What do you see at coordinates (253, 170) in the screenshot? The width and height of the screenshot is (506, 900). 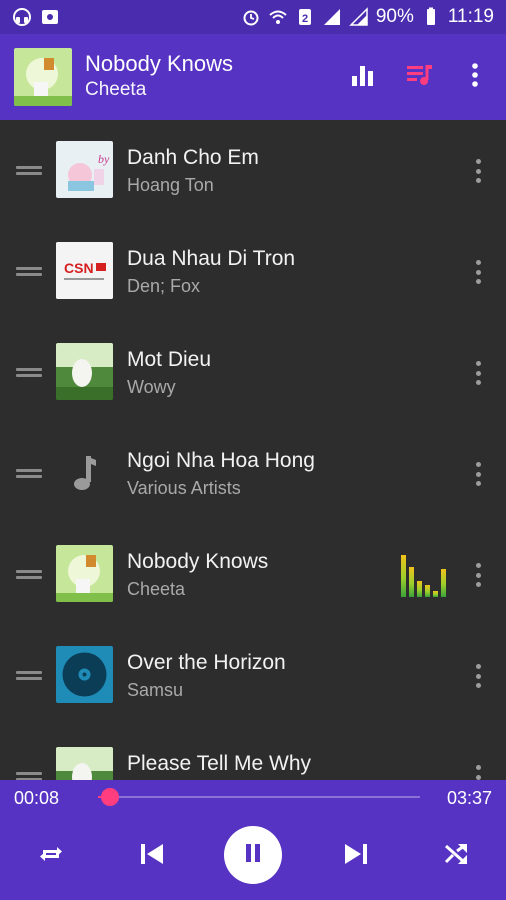 I see `track-row: by Danh Cho Em Hoang Ton` at bounding box center [253, 170].